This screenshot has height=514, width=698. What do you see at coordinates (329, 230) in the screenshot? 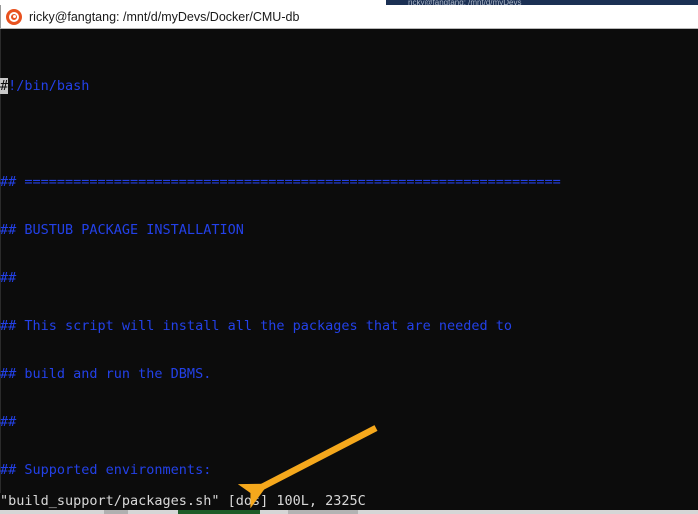
I see `code-line-header-title: ## BUSTUB PACKAGE INSTALLATION` at bounding box center [329, 230].